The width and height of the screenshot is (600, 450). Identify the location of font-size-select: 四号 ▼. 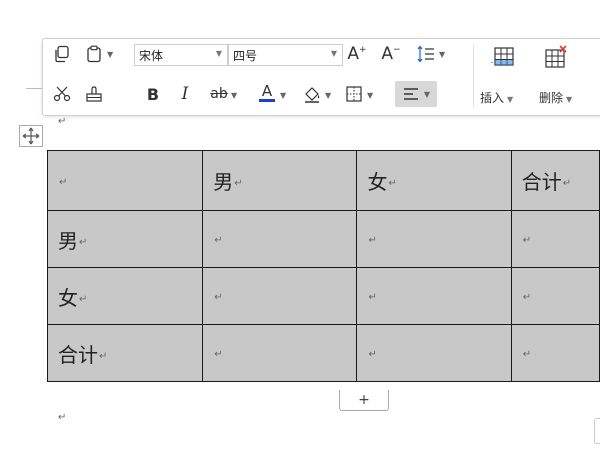
(285, 55).